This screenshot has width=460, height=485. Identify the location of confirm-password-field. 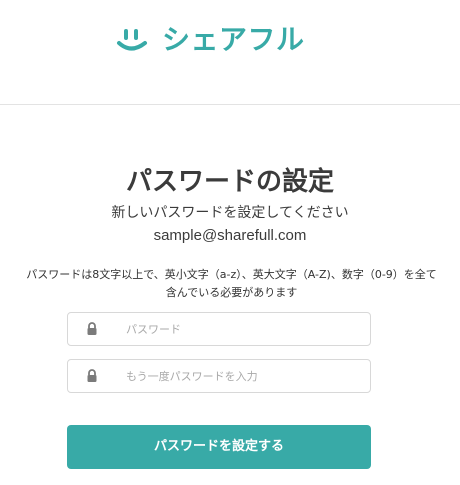
(219, 376).